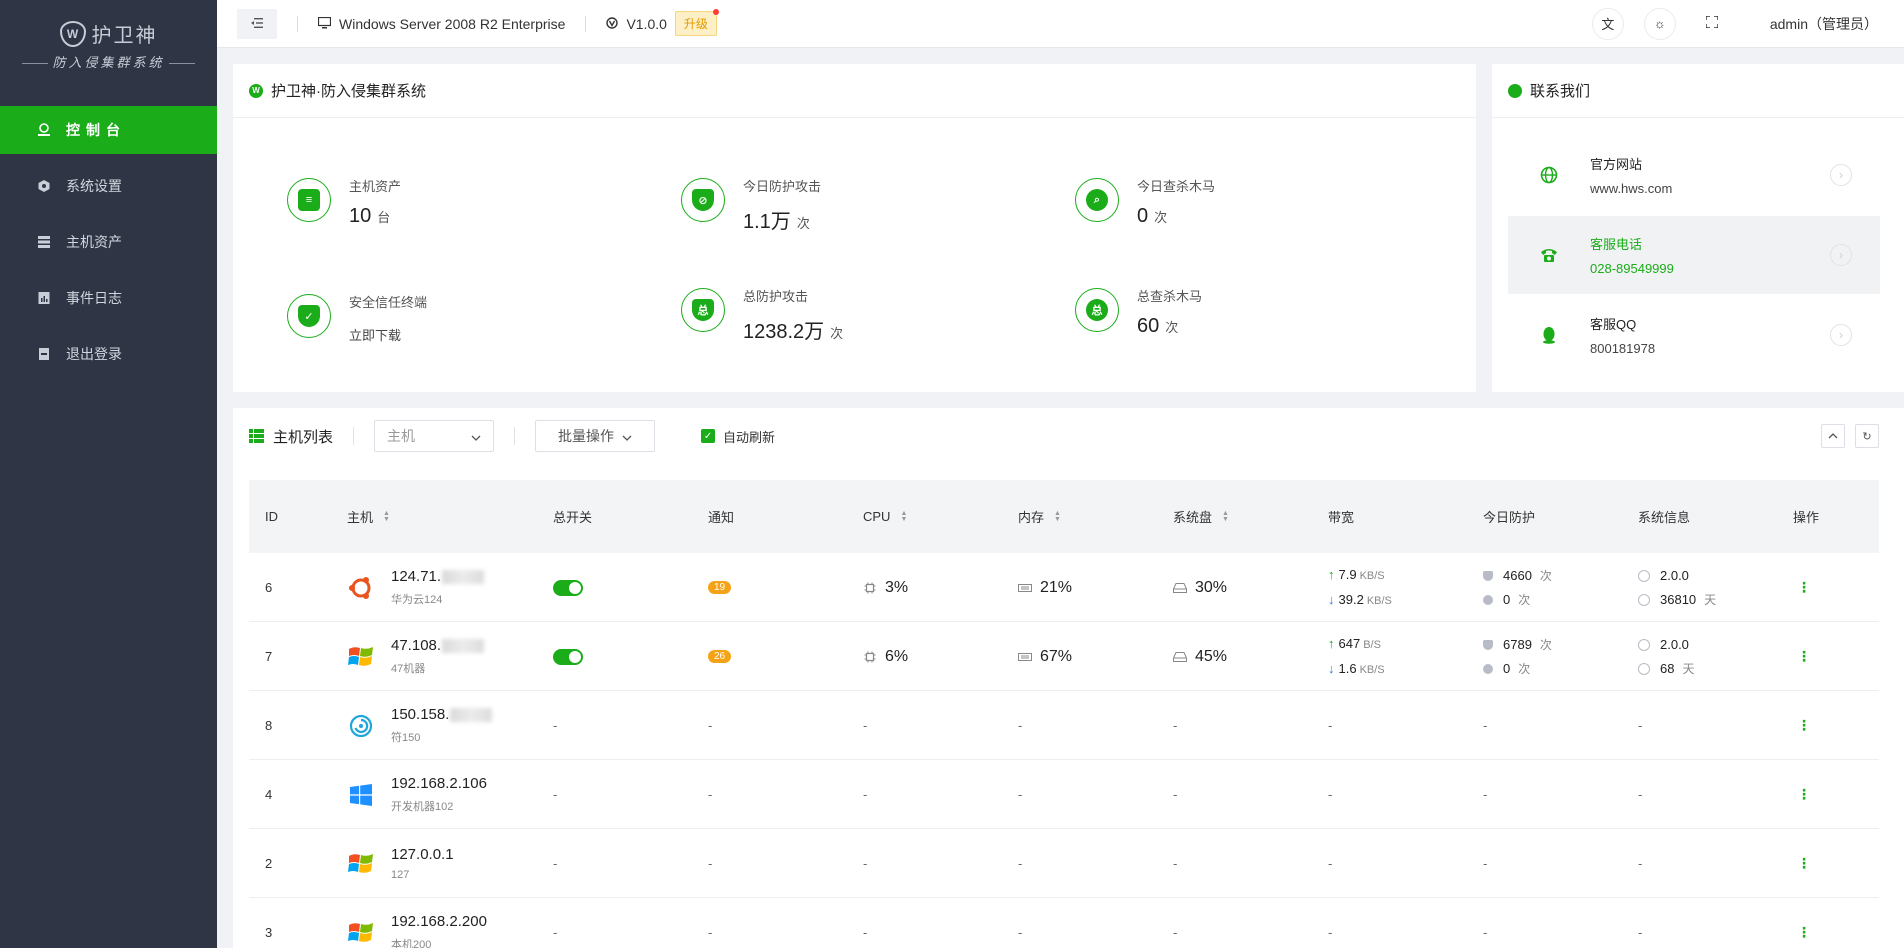 The image size is (1904, 948). What do you see at coordinates (269, 863) in the screenshot?
I see `host-id: 2` at bounding box center [269, 863].